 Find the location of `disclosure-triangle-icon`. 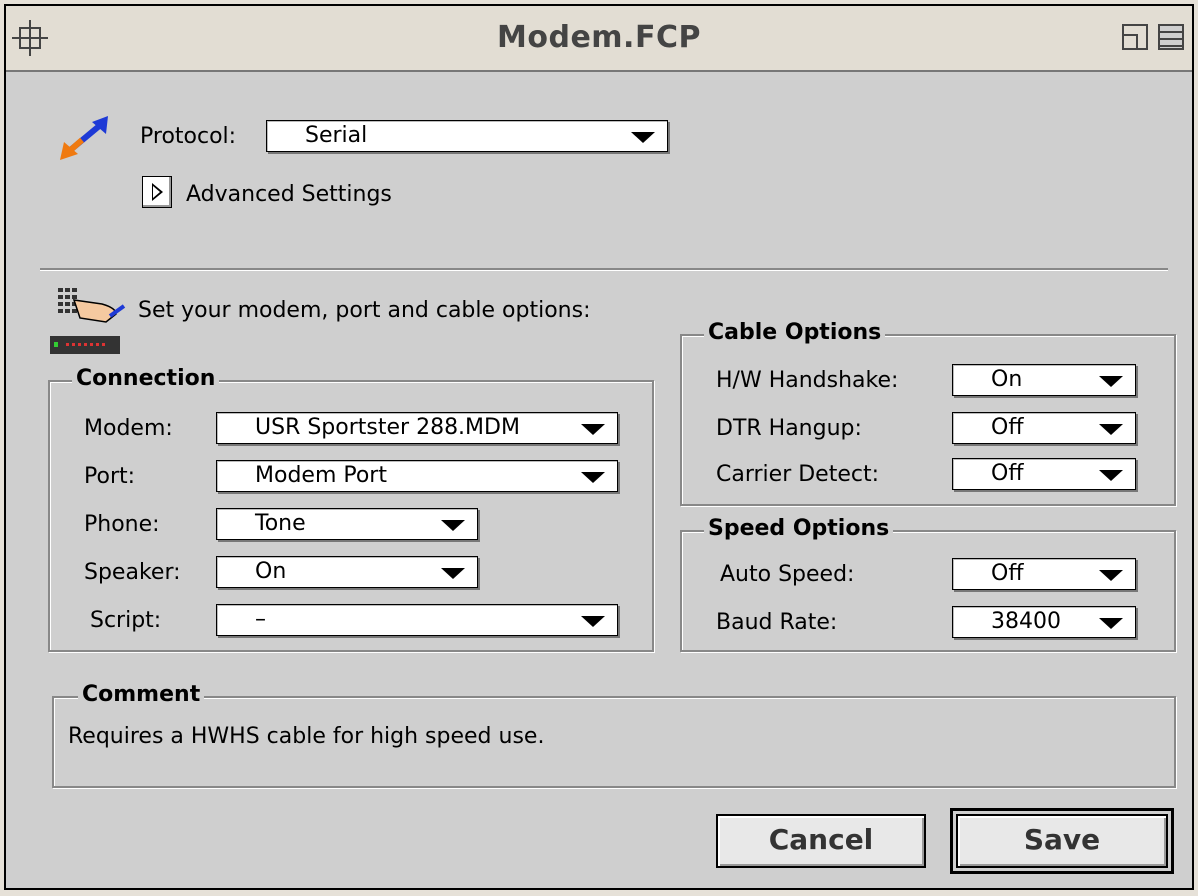

disclosure-triangle-icon is located at coordinates (157, 192).